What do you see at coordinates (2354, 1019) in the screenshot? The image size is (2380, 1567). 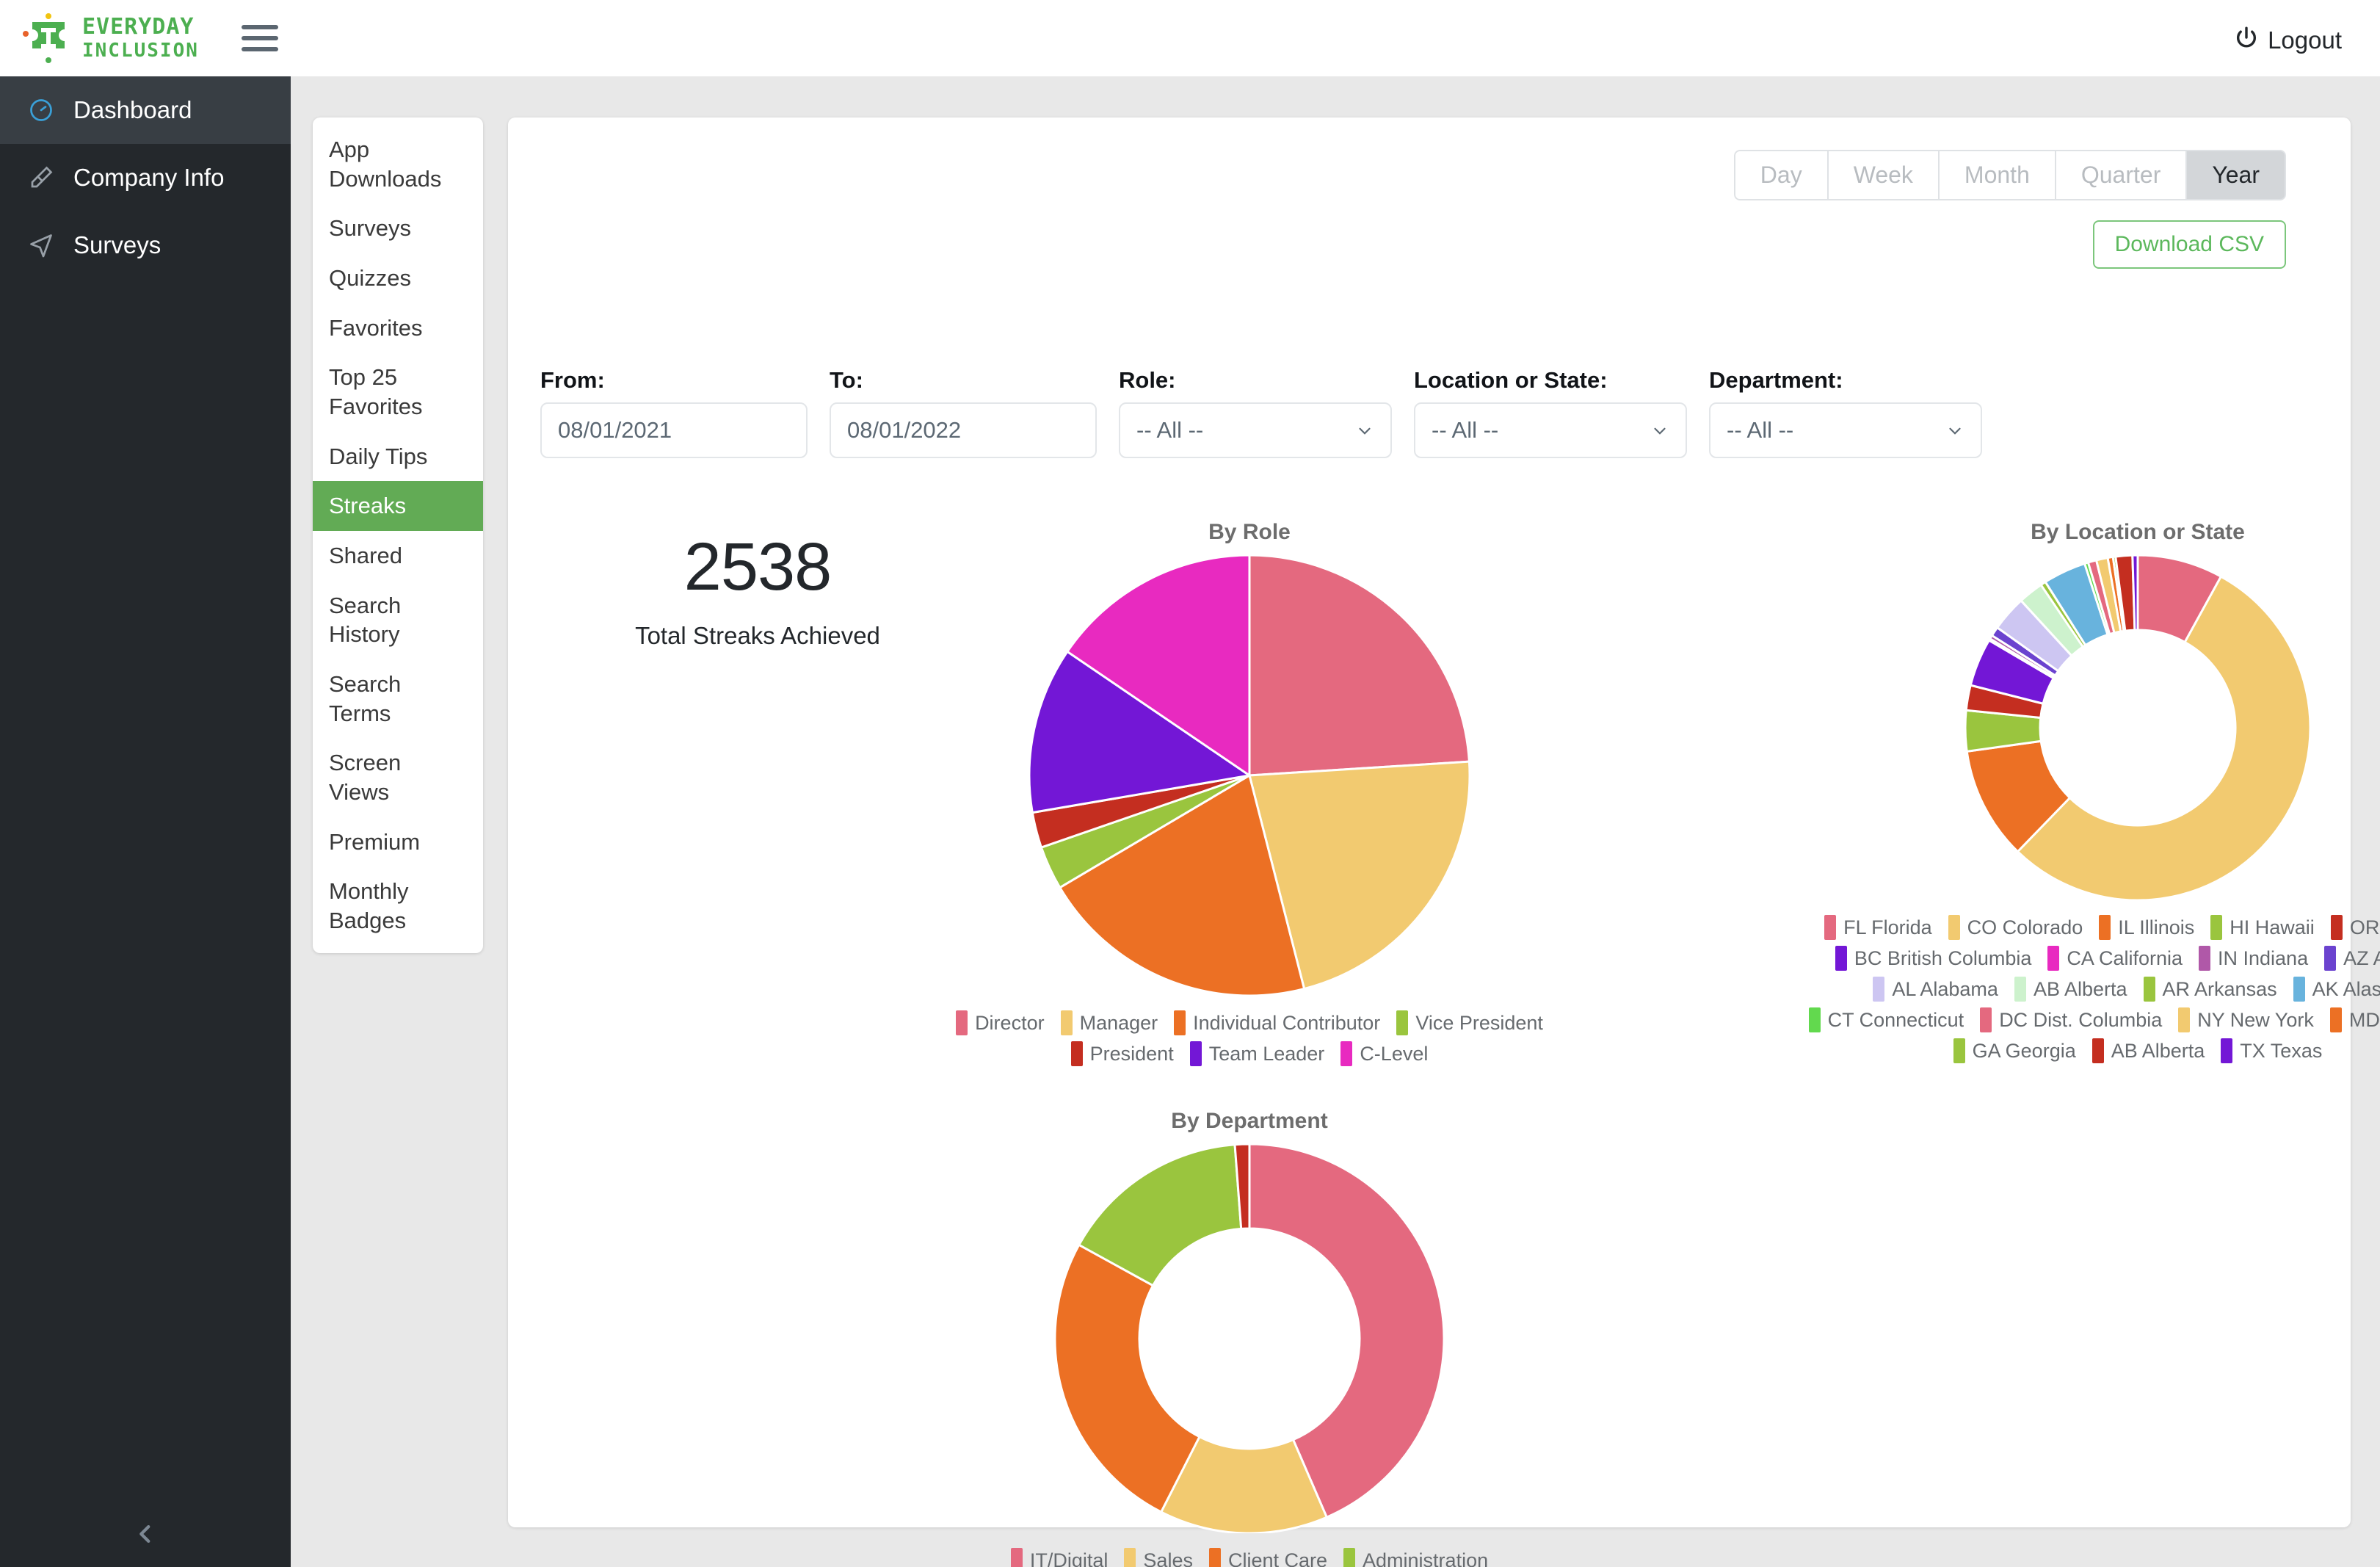 I see `legend-item: MD Maryland` at bounding box center [2354, 1019].